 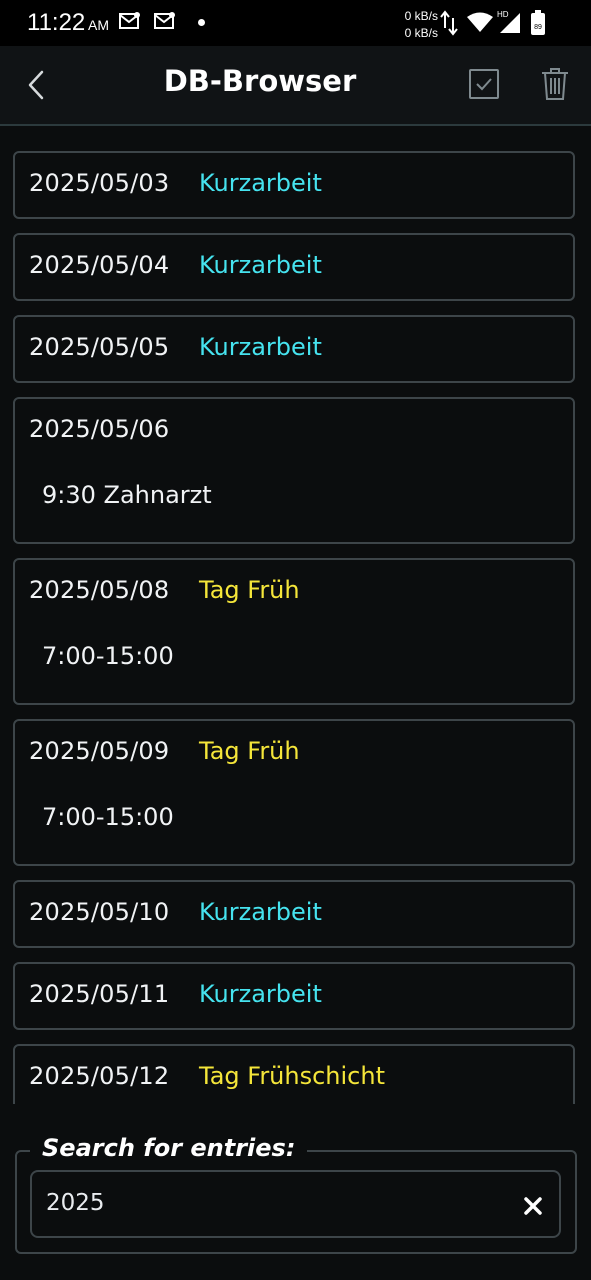 I want to click on entry-card: 2025/05/08 Tag Früh 7:00-15:00, so click(x=294, y=631).